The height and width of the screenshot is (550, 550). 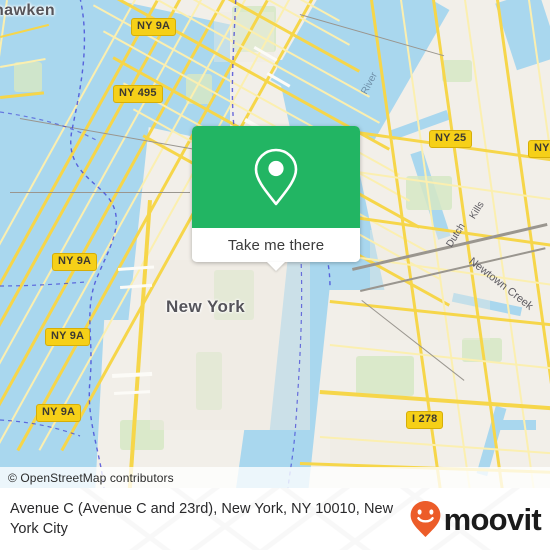 What do you see at coordinates (75, 262) in the screenshot?
I see `route-shield-ny9a-mid: NY 9A` at bounding box center [75, 262].